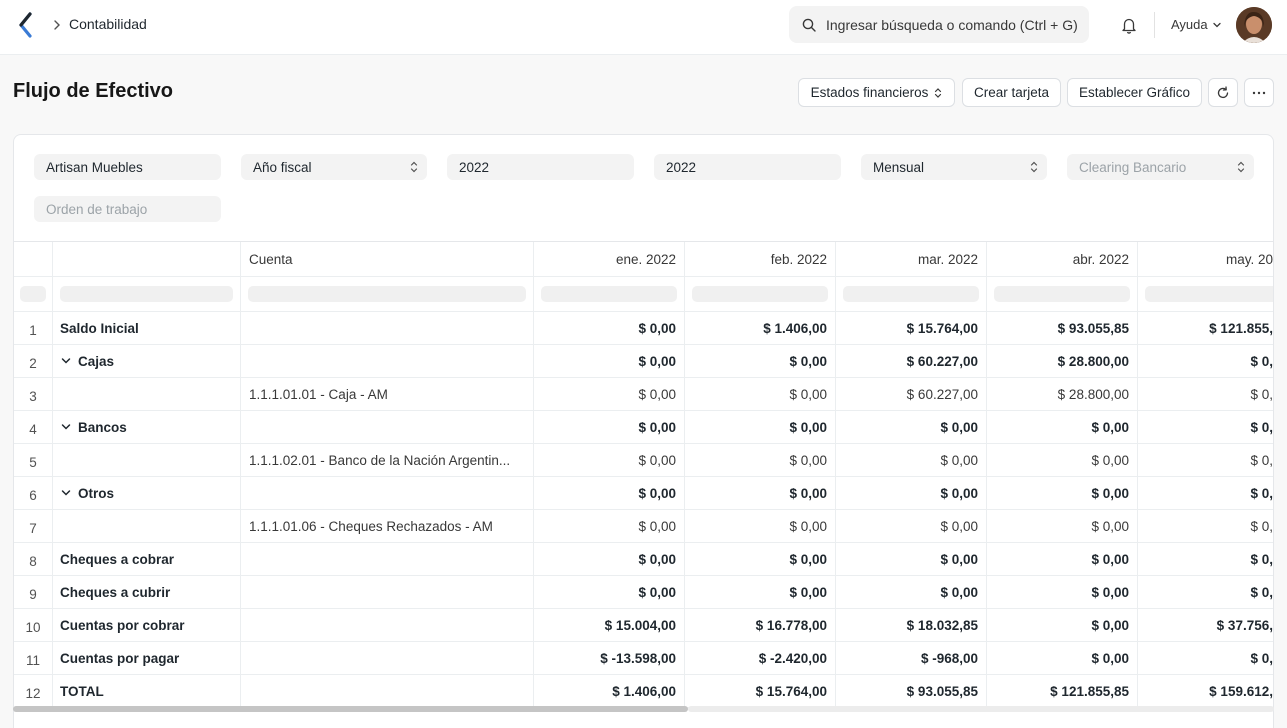 Image resolution: width=1287 pixels, height=728 pixels. Describe the element at coordinates (127, 167) in the screenshot. I see `company-filter: Artisan Muebles` at that location.